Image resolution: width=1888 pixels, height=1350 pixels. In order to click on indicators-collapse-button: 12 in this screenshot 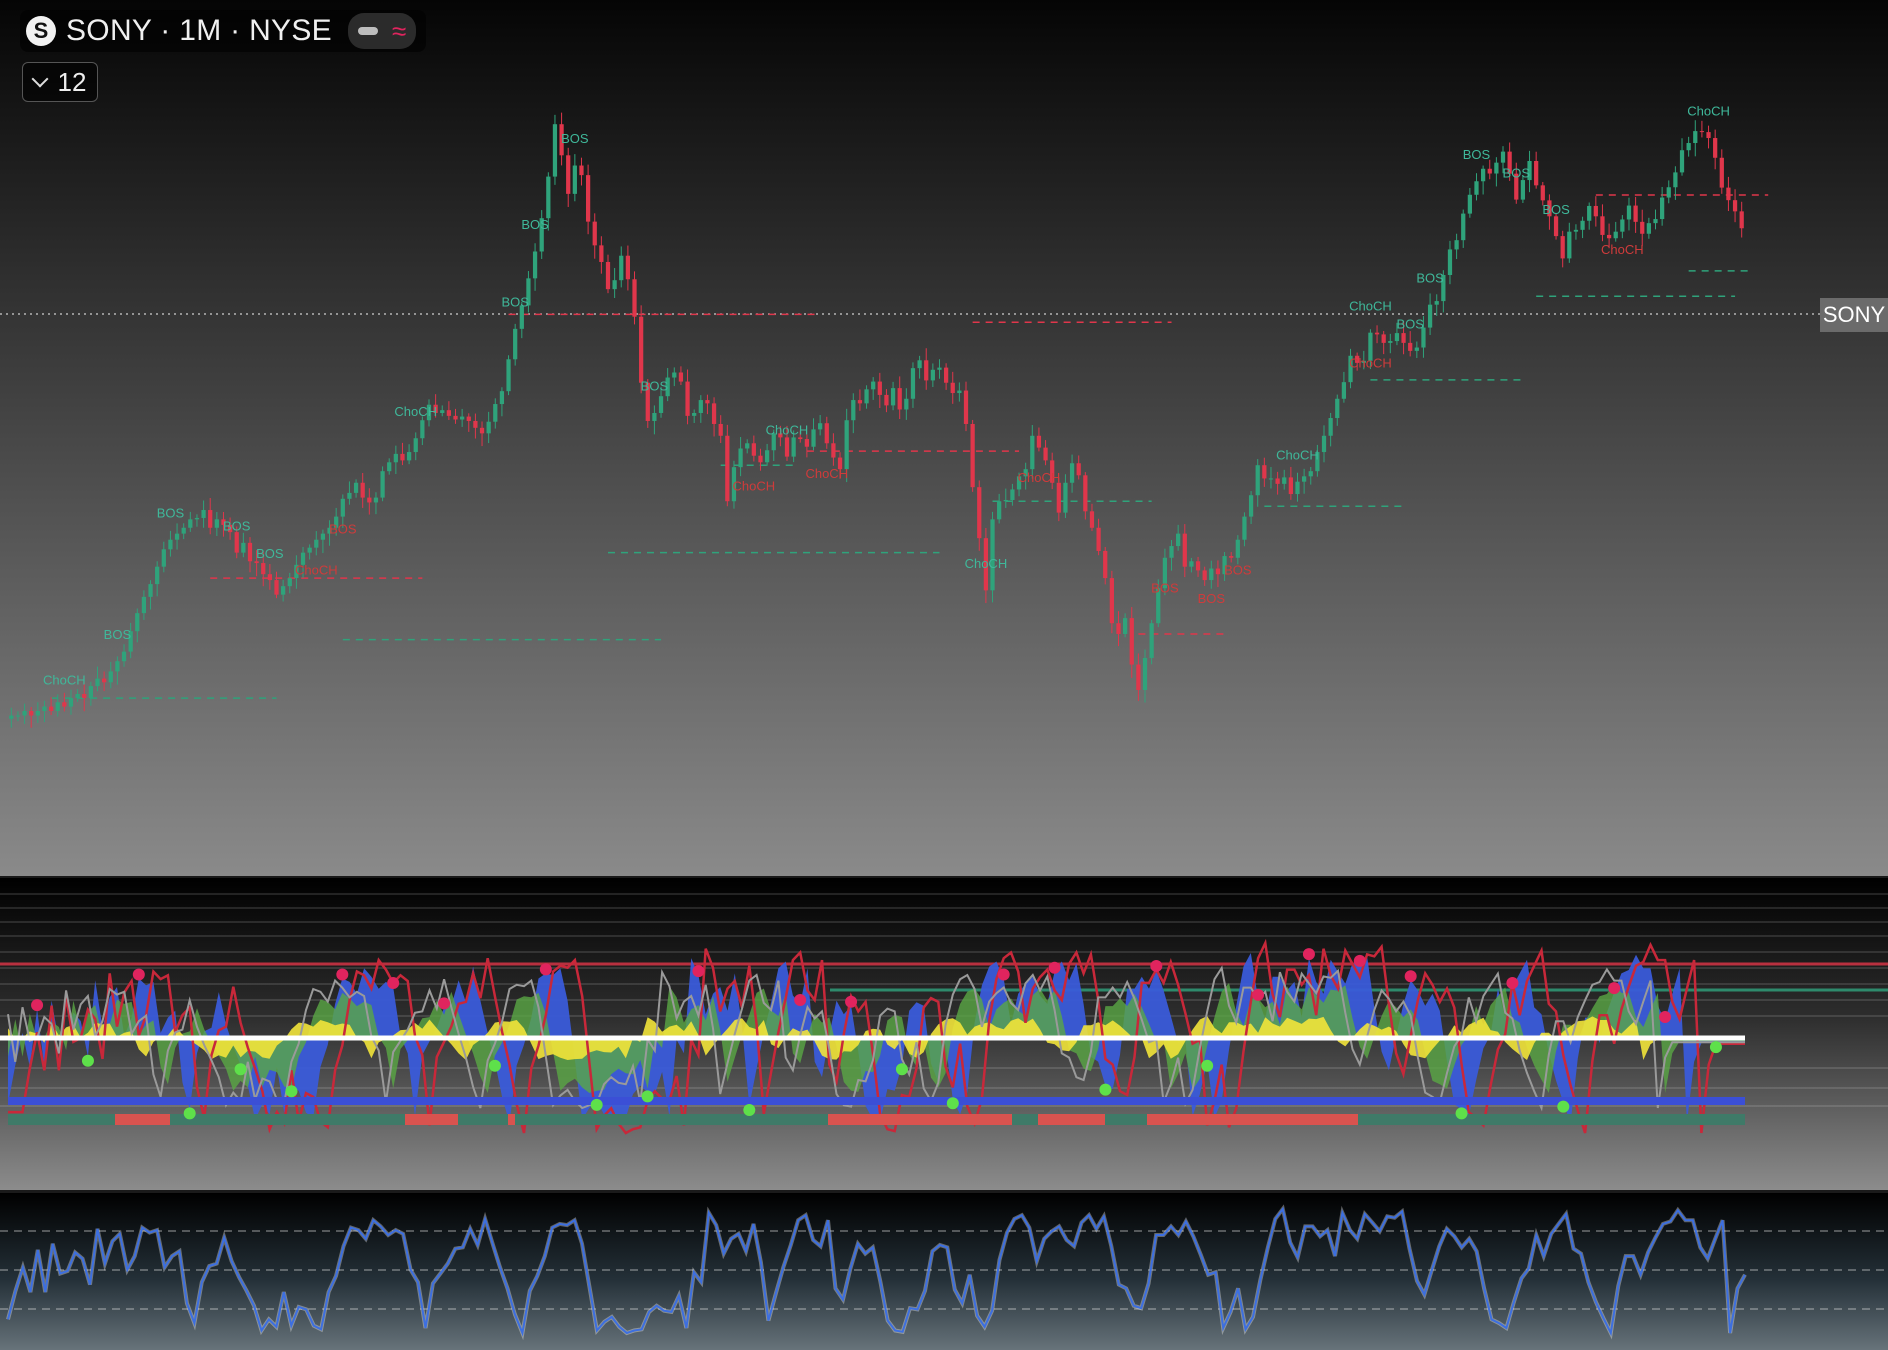, I will do `click(60, 82)`.